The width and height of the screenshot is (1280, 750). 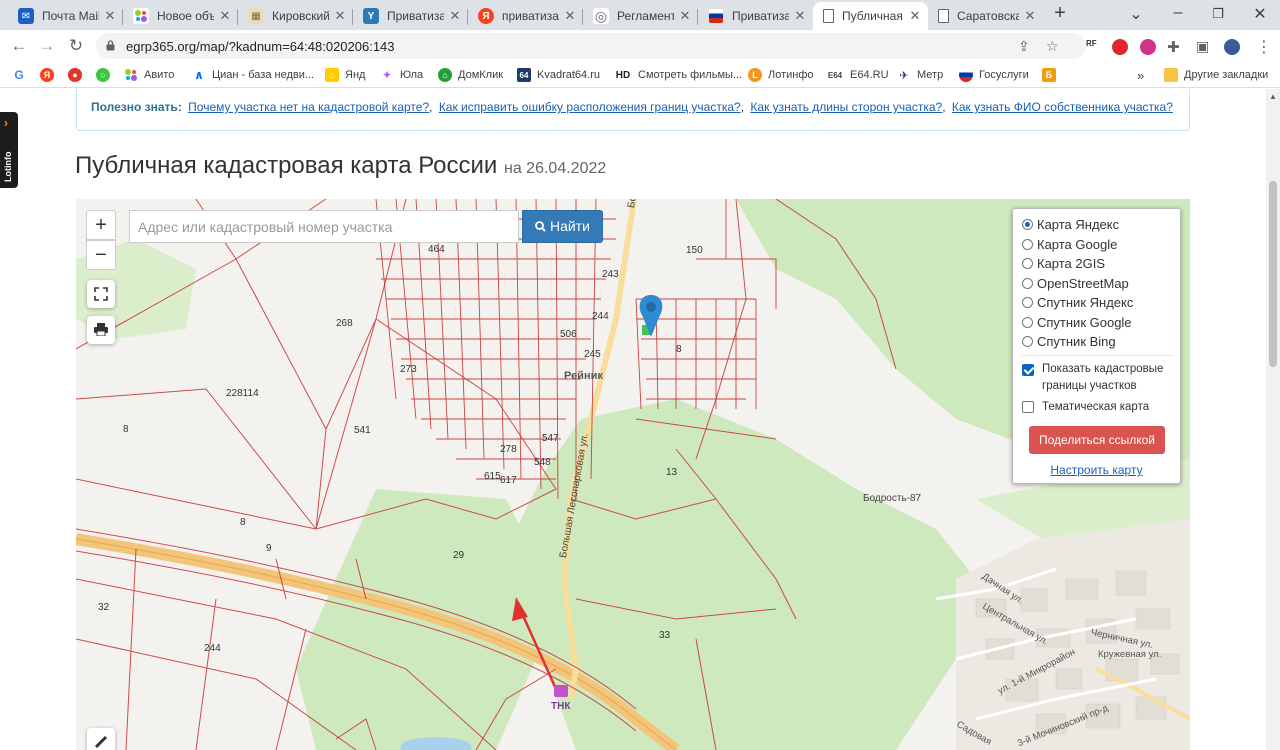 What do you see at coordinates (755, 16) in the screenshot?
I see `tab-6: Приватизац ✕` at bounding box center [755, 16].